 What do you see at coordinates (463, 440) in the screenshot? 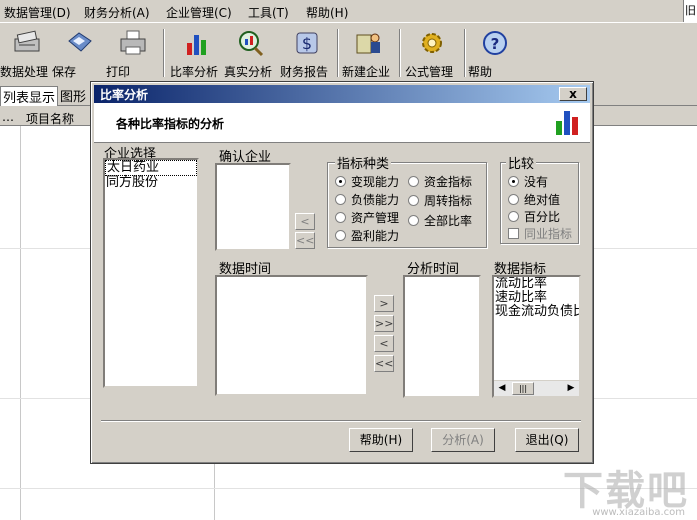
I see `analyze-button: 分析(A)` at bounding box center [463, 440].